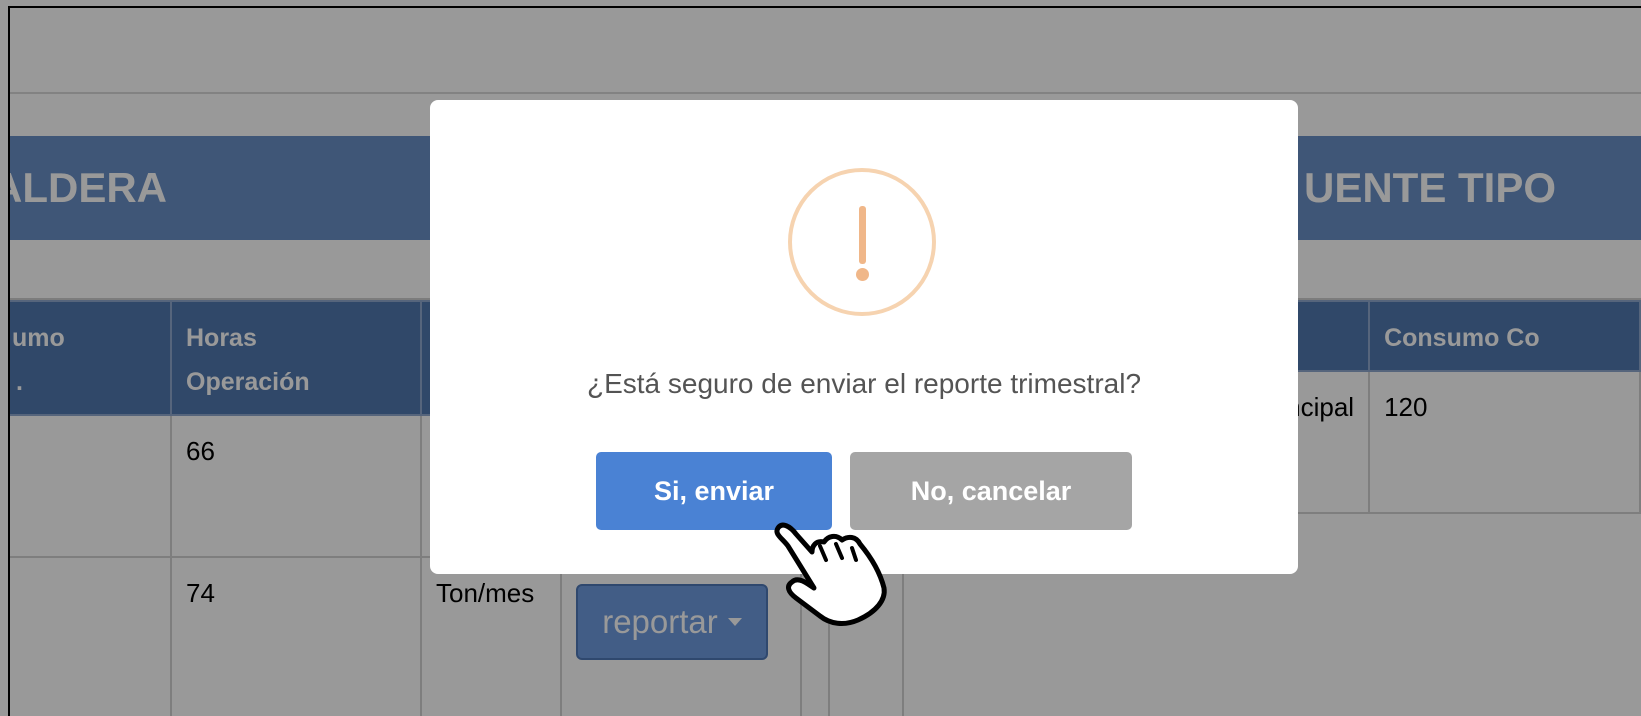 The image size is (1641, 716). Describe the element at coordinates (830, 574) in the screenshot. I see `hand-pointer-cursor-icon` at that location.